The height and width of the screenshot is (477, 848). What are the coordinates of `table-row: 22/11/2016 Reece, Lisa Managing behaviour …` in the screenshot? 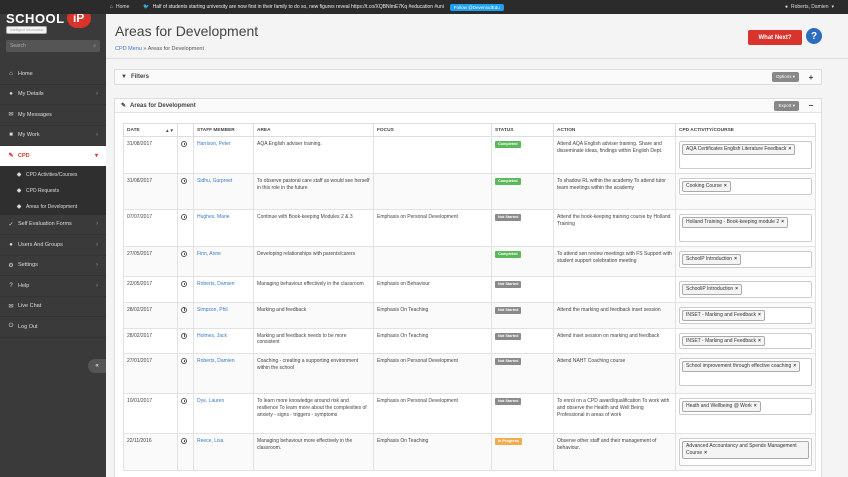 It's located at (469, 452).